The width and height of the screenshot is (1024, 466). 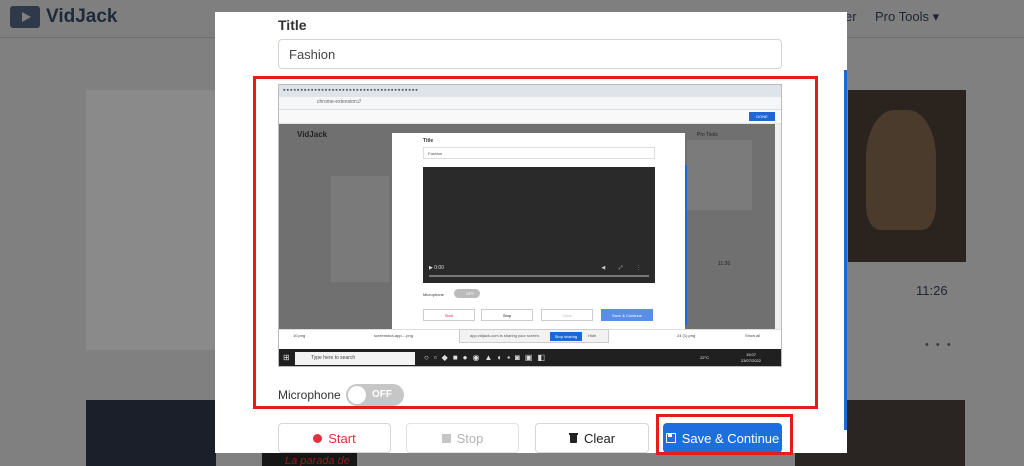 What do you see at coordinates (902, 16) in the screenshot?
I see `nav-pro-tools-label: Pro Tools` at bounding box center [902, 16].